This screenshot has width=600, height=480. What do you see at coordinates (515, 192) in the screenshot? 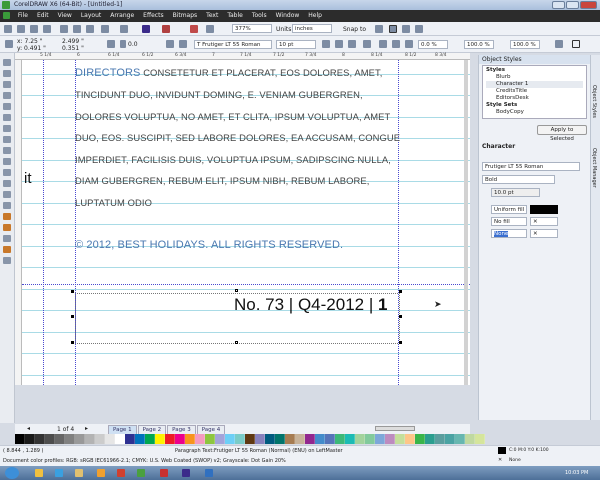
I see `font-size-field: 10.0 pt` at bounding box center [515, 192].